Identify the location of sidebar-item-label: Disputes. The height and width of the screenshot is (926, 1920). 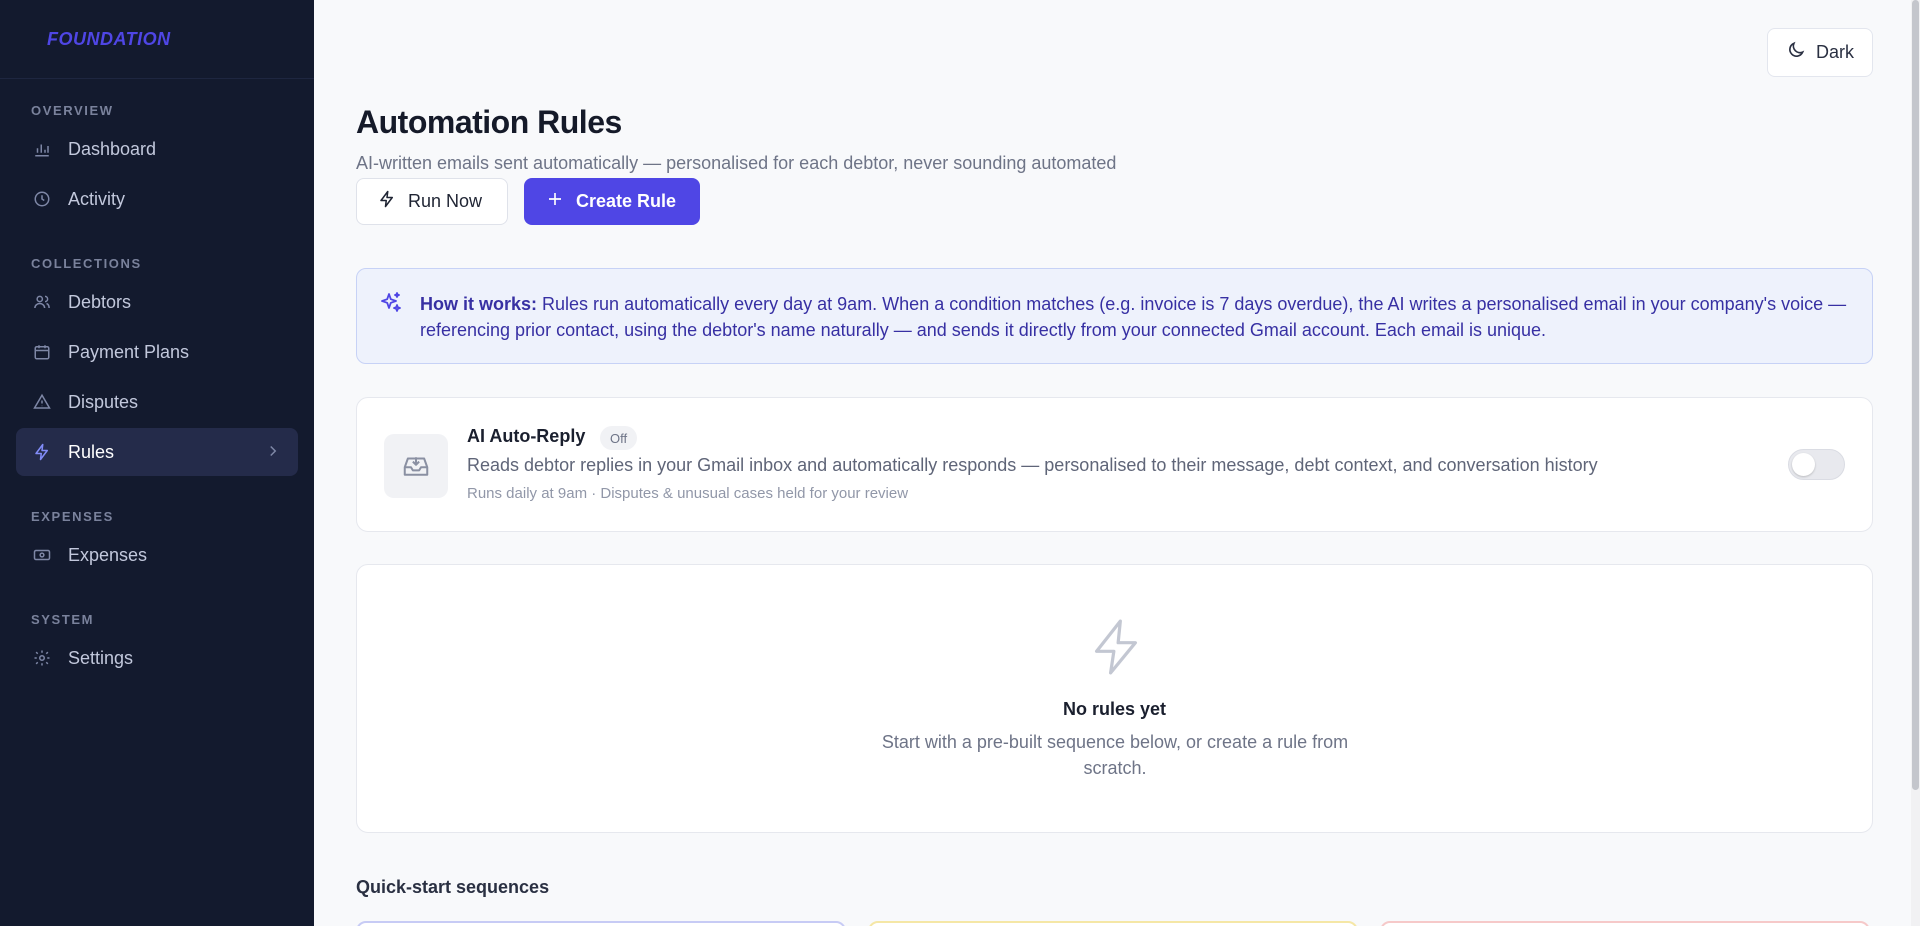
(103, 401).